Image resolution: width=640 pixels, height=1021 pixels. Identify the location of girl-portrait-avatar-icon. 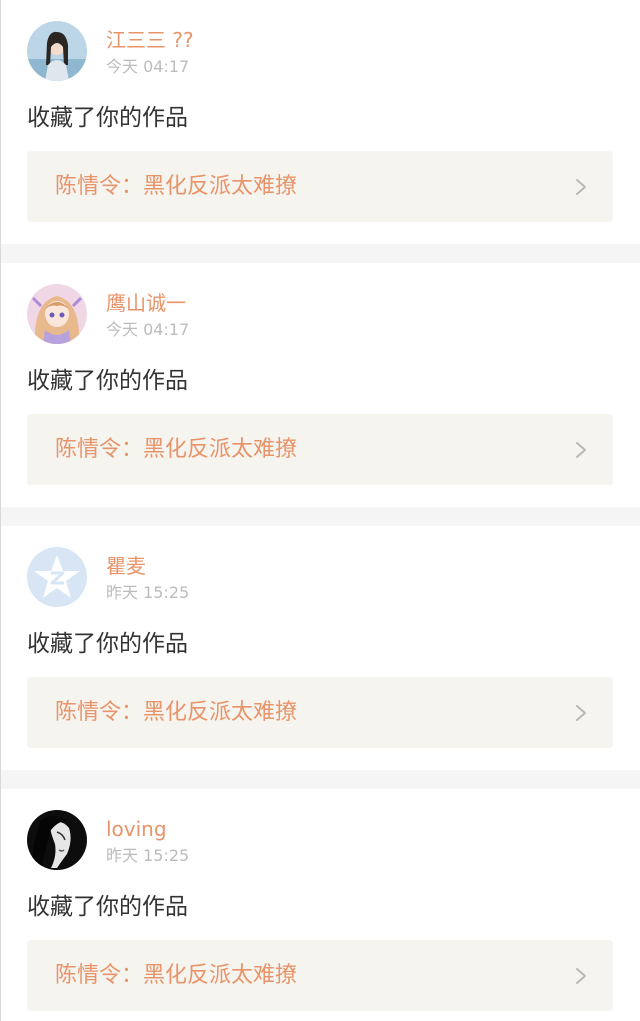
(57, 51).